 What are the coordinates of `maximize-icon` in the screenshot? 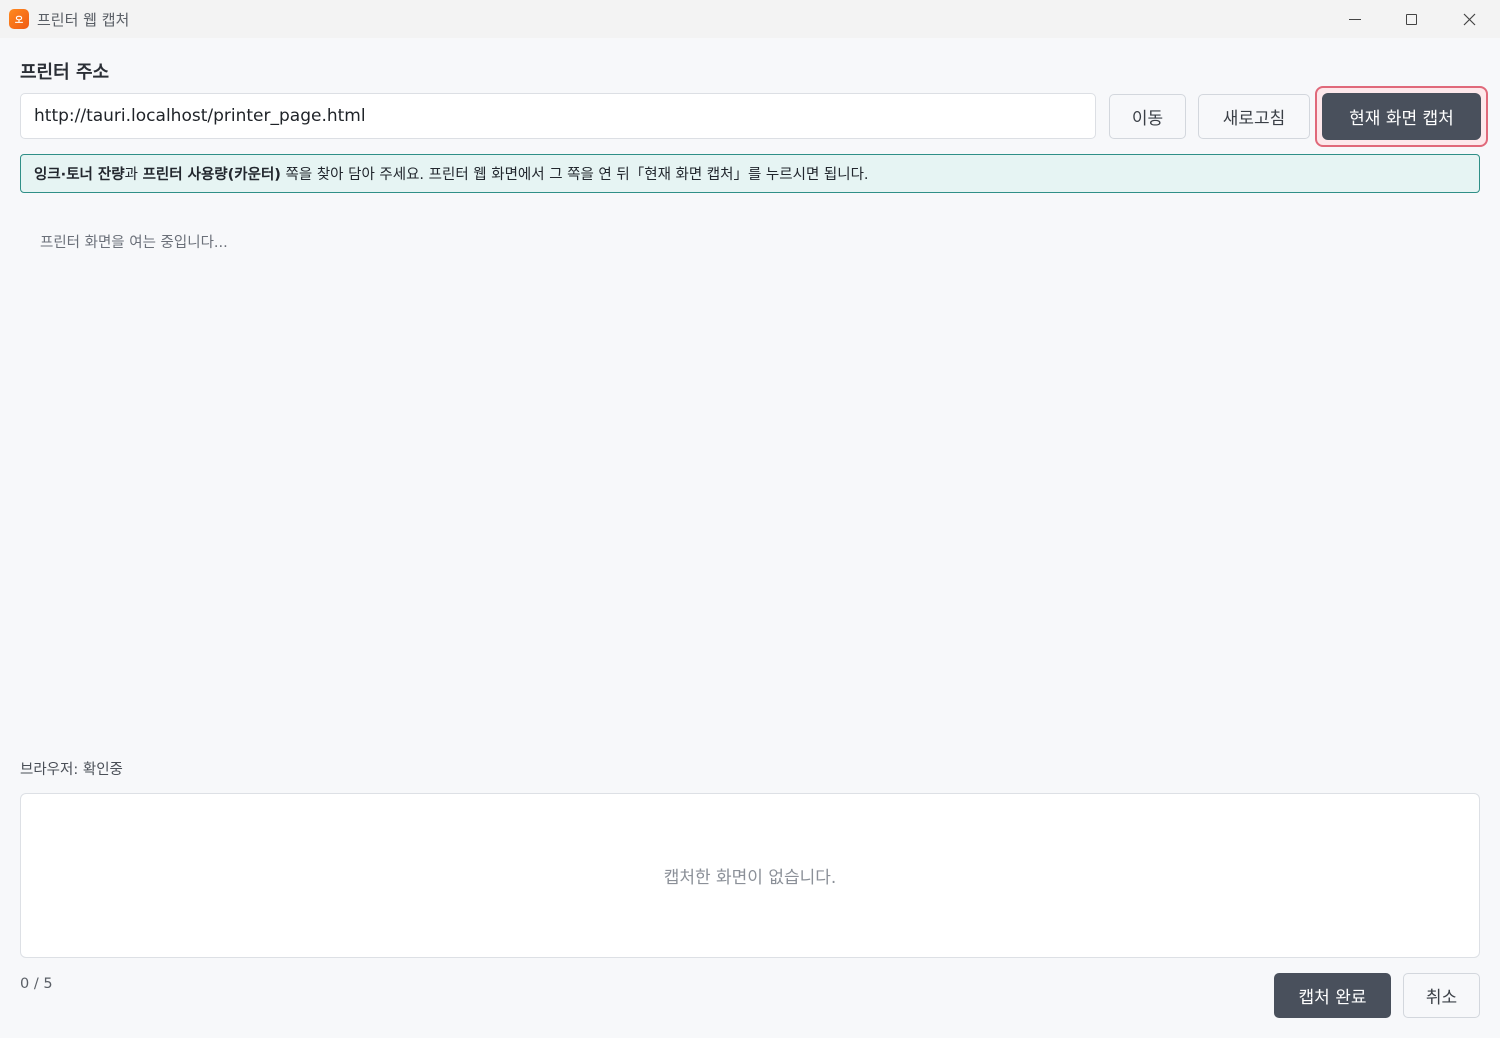 It's located at (1411, 19).